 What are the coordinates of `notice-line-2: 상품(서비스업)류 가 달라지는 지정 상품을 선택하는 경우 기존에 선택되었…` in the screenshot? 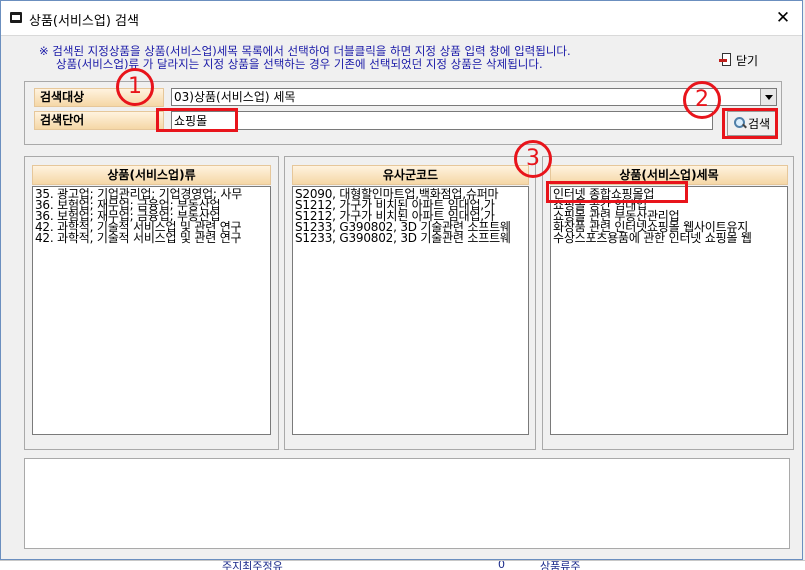 It's located at (299, 64).